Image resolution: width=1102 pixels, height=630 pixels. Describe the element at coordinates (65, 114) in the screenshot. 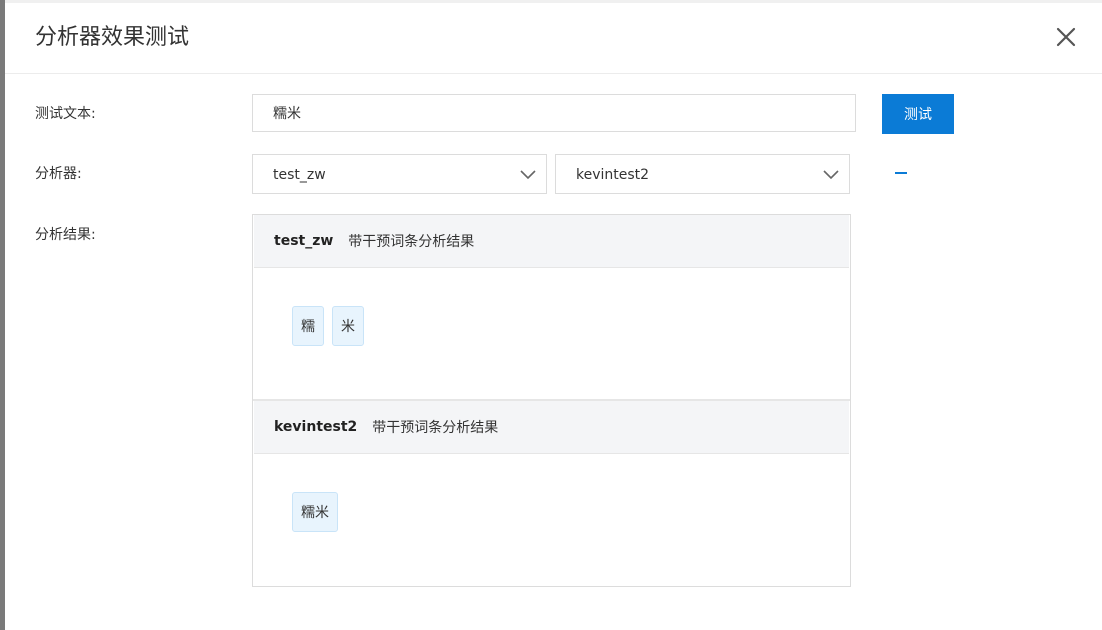

I see `test-text-label: 测试文本:` at that location.